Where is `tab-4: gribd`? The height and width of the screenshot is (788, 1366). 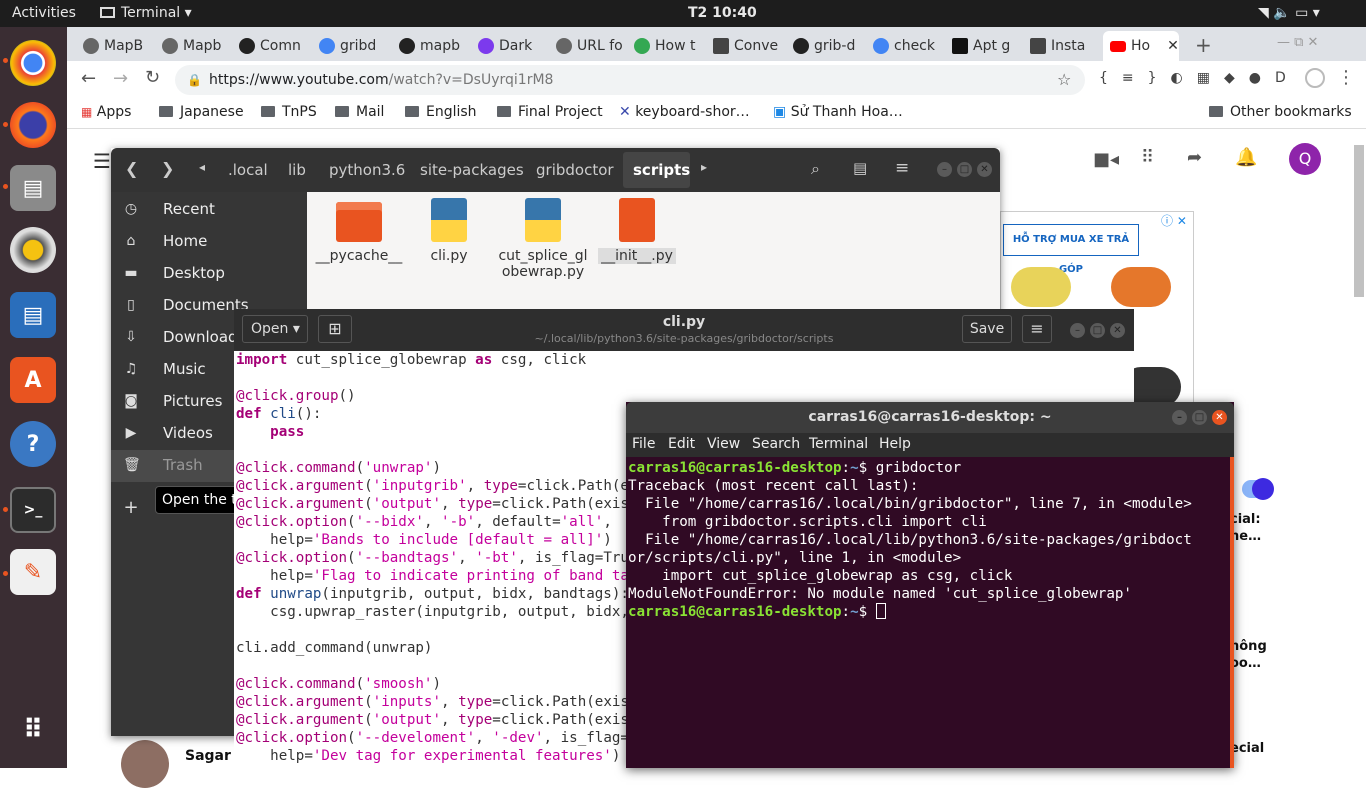
tab-4: gribd is located at coordinates (355, 46).